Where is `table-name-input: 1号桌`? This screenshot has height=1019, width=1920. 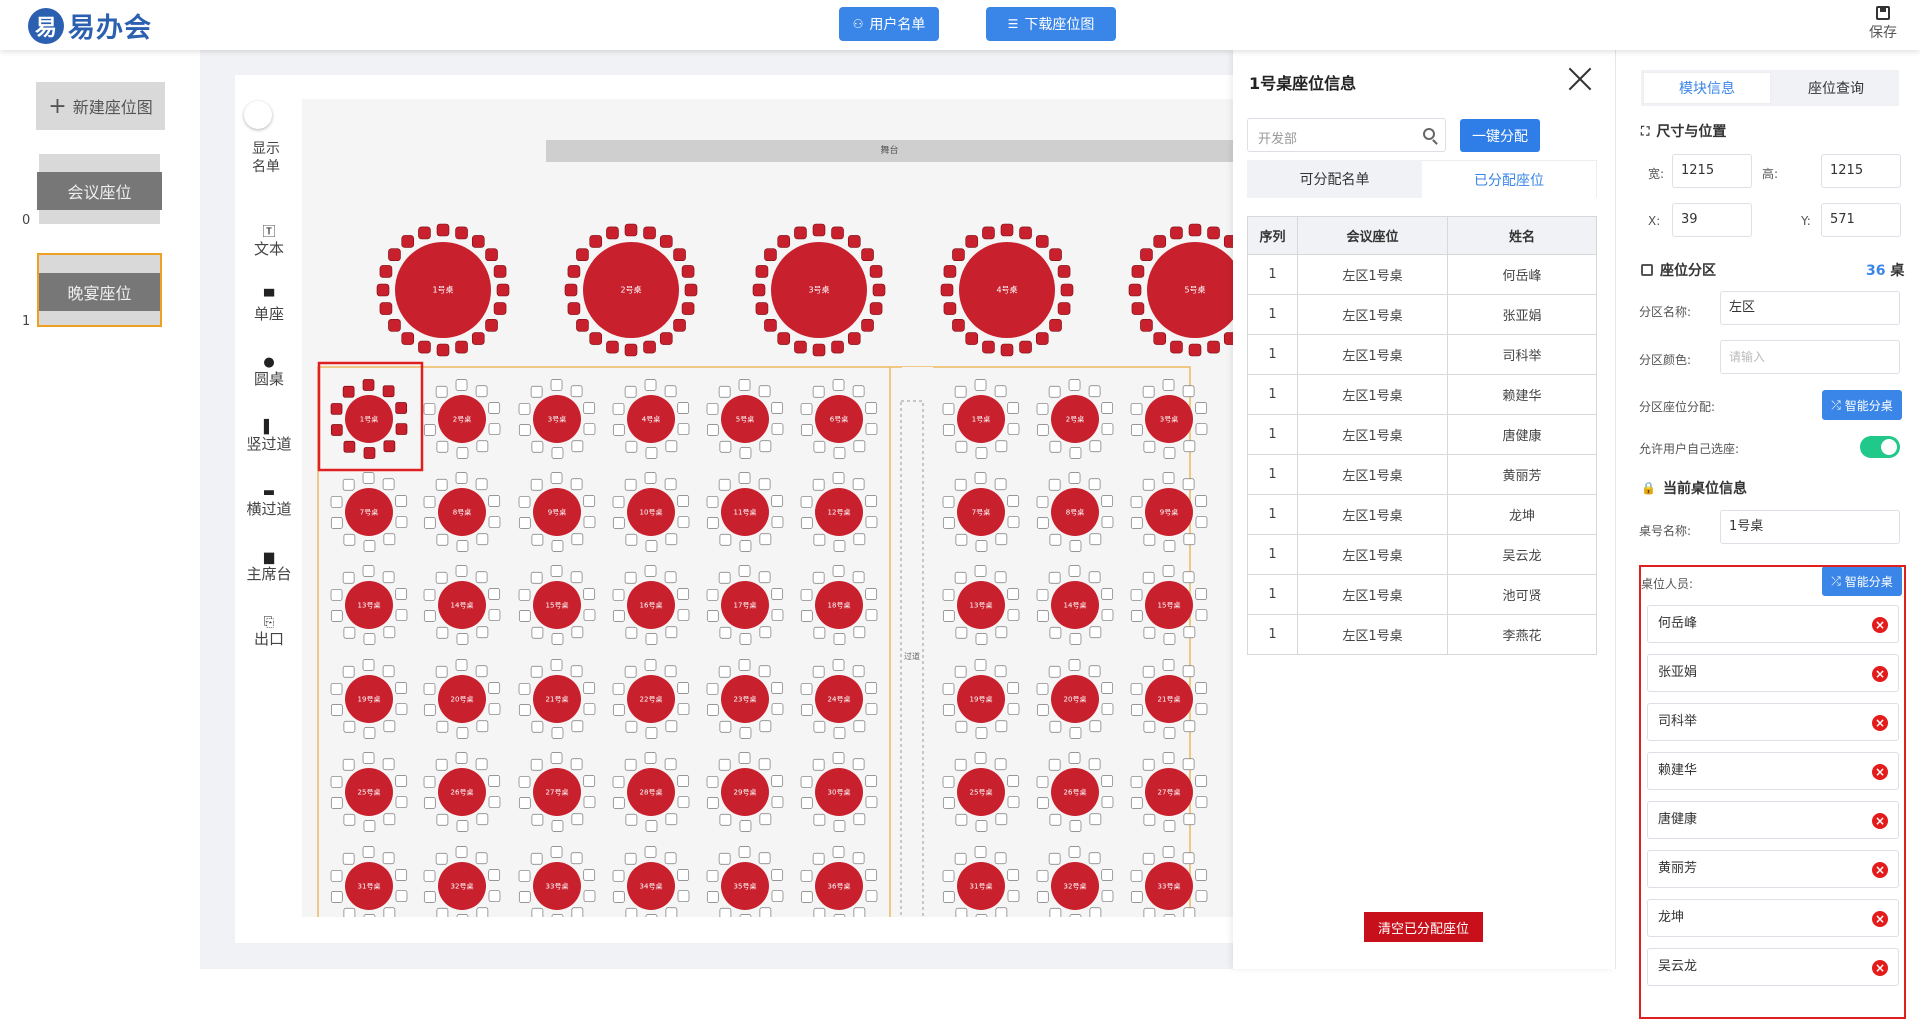 table-name-input: 1号桌 is located at coordinates (1810, 527).